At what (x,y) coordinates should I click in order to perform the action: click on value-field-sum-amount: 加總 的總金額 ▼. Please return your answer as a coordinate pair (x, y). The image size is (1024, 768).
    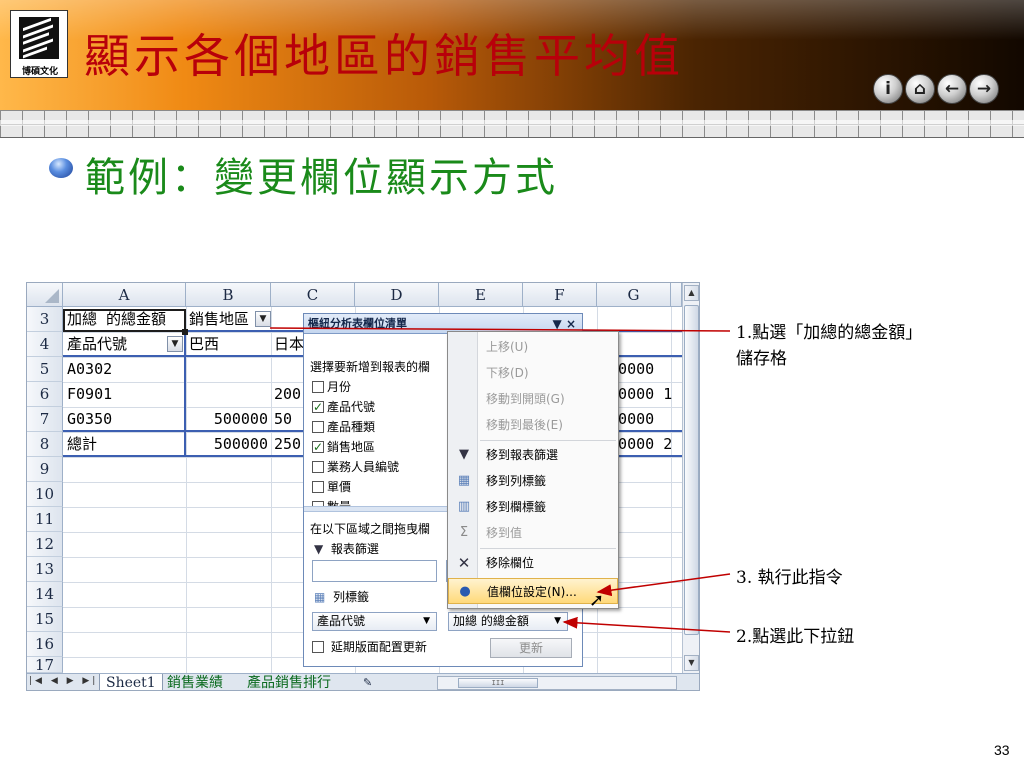
    Looking at the image, I should click on (508, 621).